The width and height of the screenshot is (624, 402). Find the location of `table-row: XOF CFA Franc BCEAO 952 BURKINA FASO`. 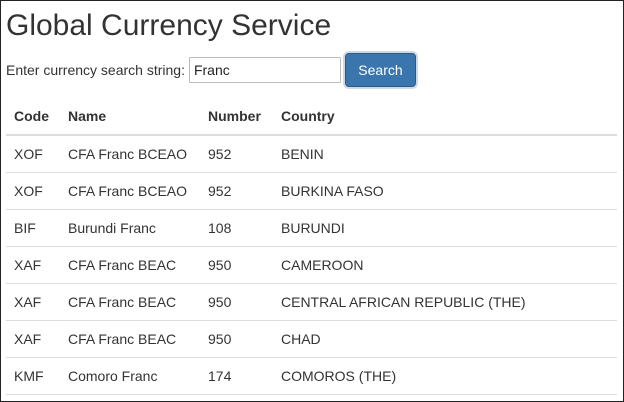

table-row: XOF CFA Franc BCEAO 952 BURKINA FASO is located at coordinates (311, 191).